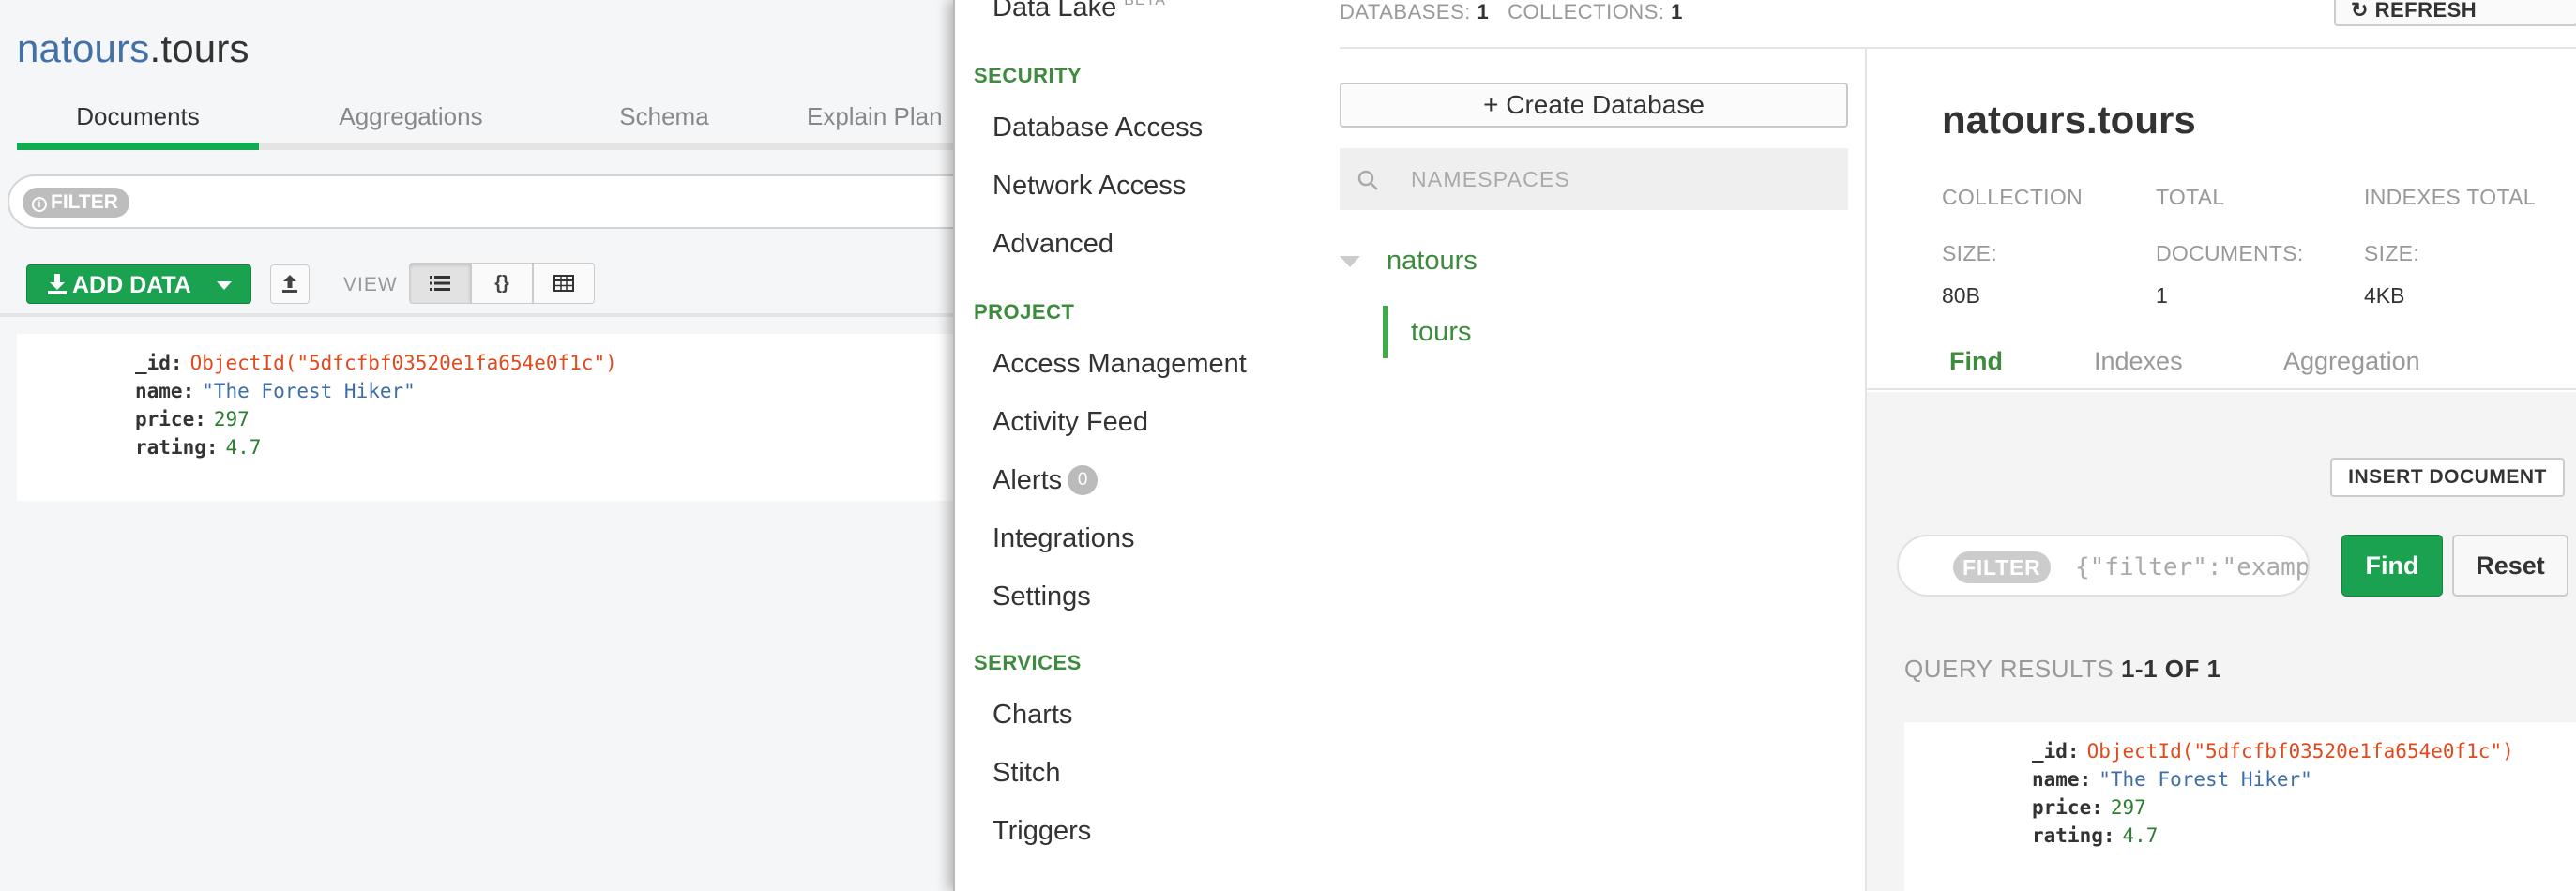  Describe the element at coordinates (2162, 295) in the screenshot. I see `stat-value-total-documents: 1` at that location.